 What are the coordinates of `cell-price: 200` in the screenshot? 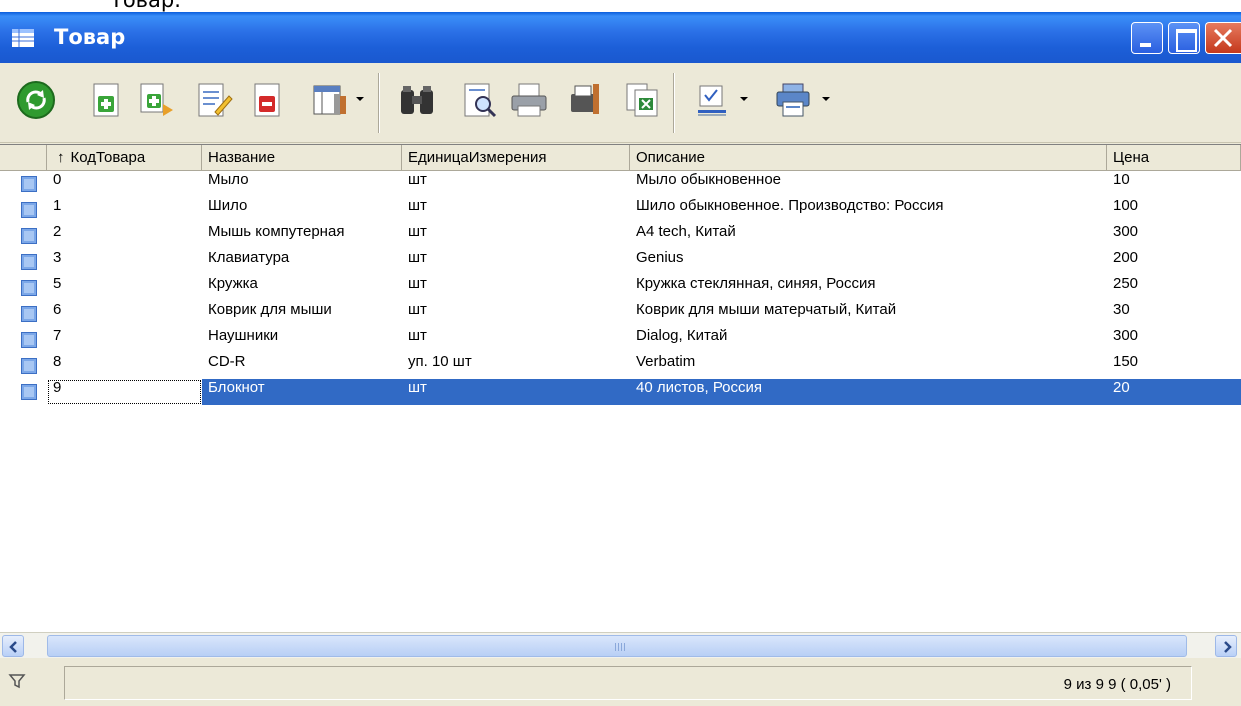 It's located at (1174, 262).